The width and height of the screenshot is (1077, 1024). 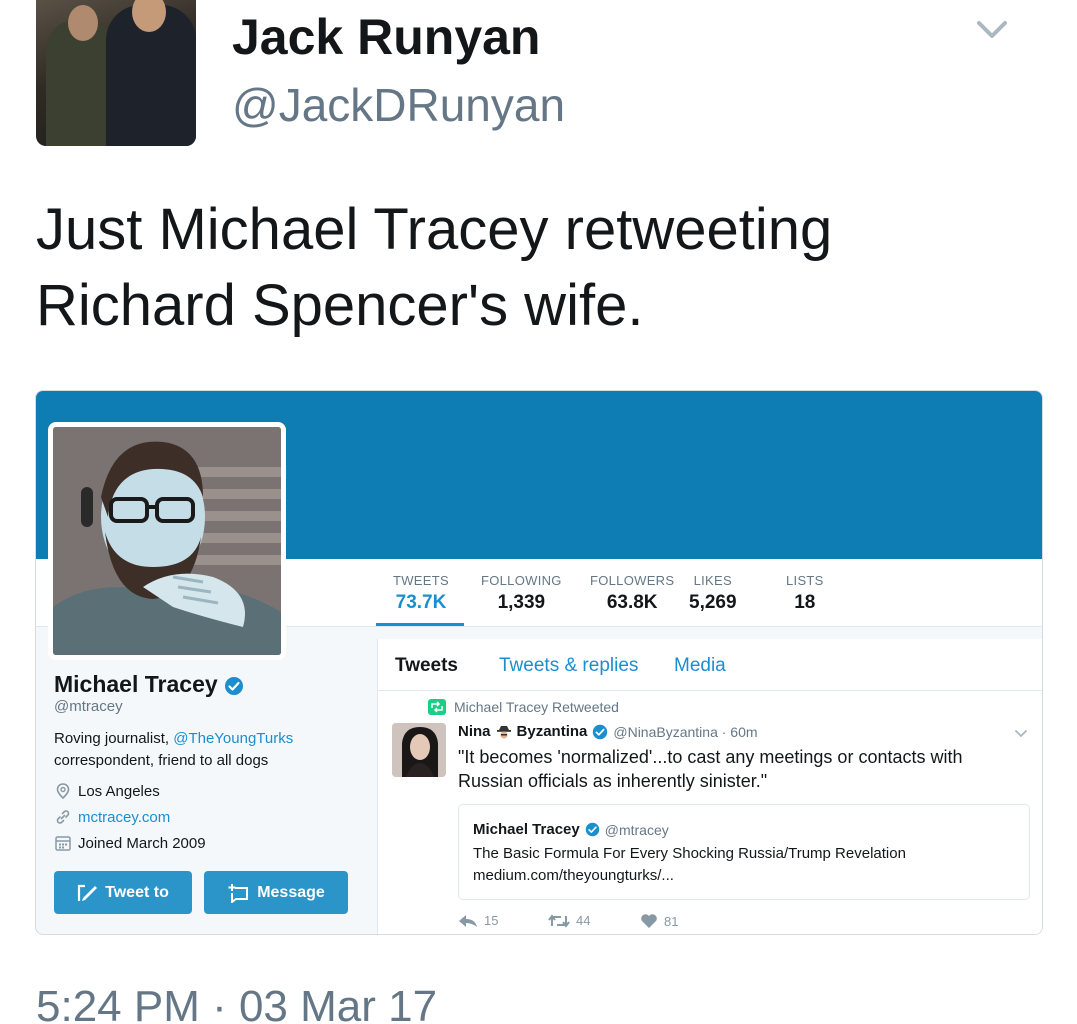 I want to click on tweet-to-label: Tweet to, so click(x=137, y=892).